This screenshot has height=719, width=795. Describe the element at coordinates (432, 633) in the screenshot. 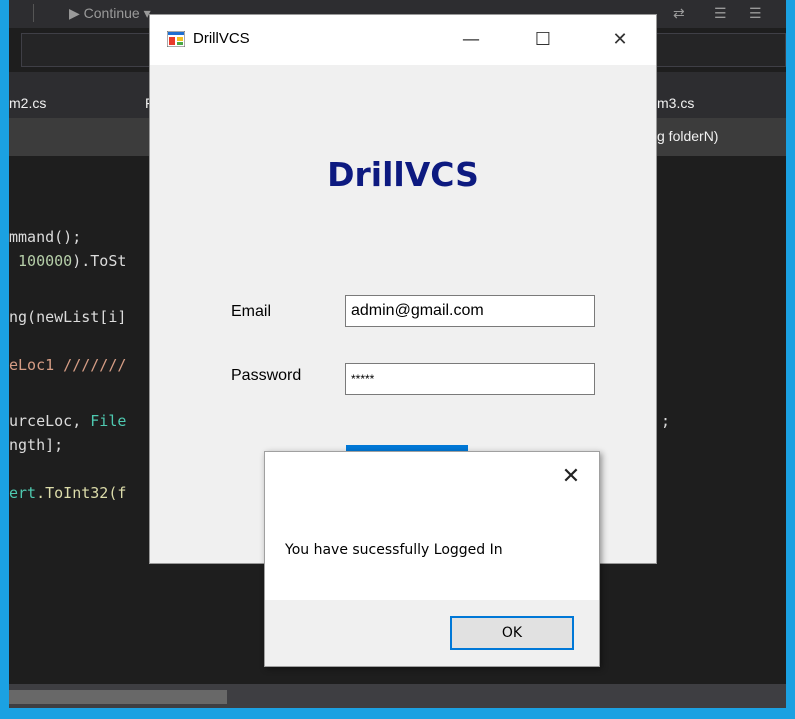

I see `dialog-footer: OK` at that location.